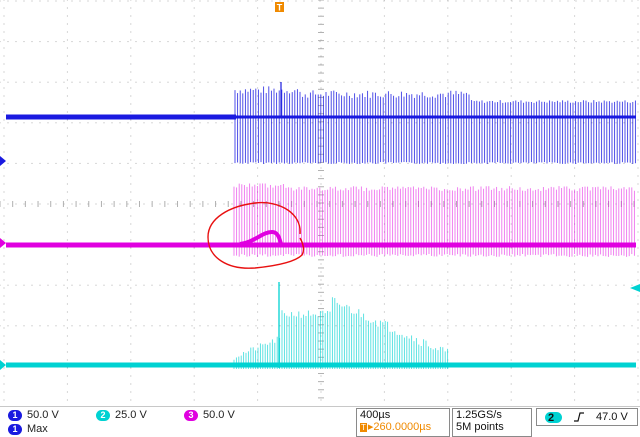 The width and height of the screenshot is (640, 437). I want to click on measurement-badge: 1, so click(15, 429).